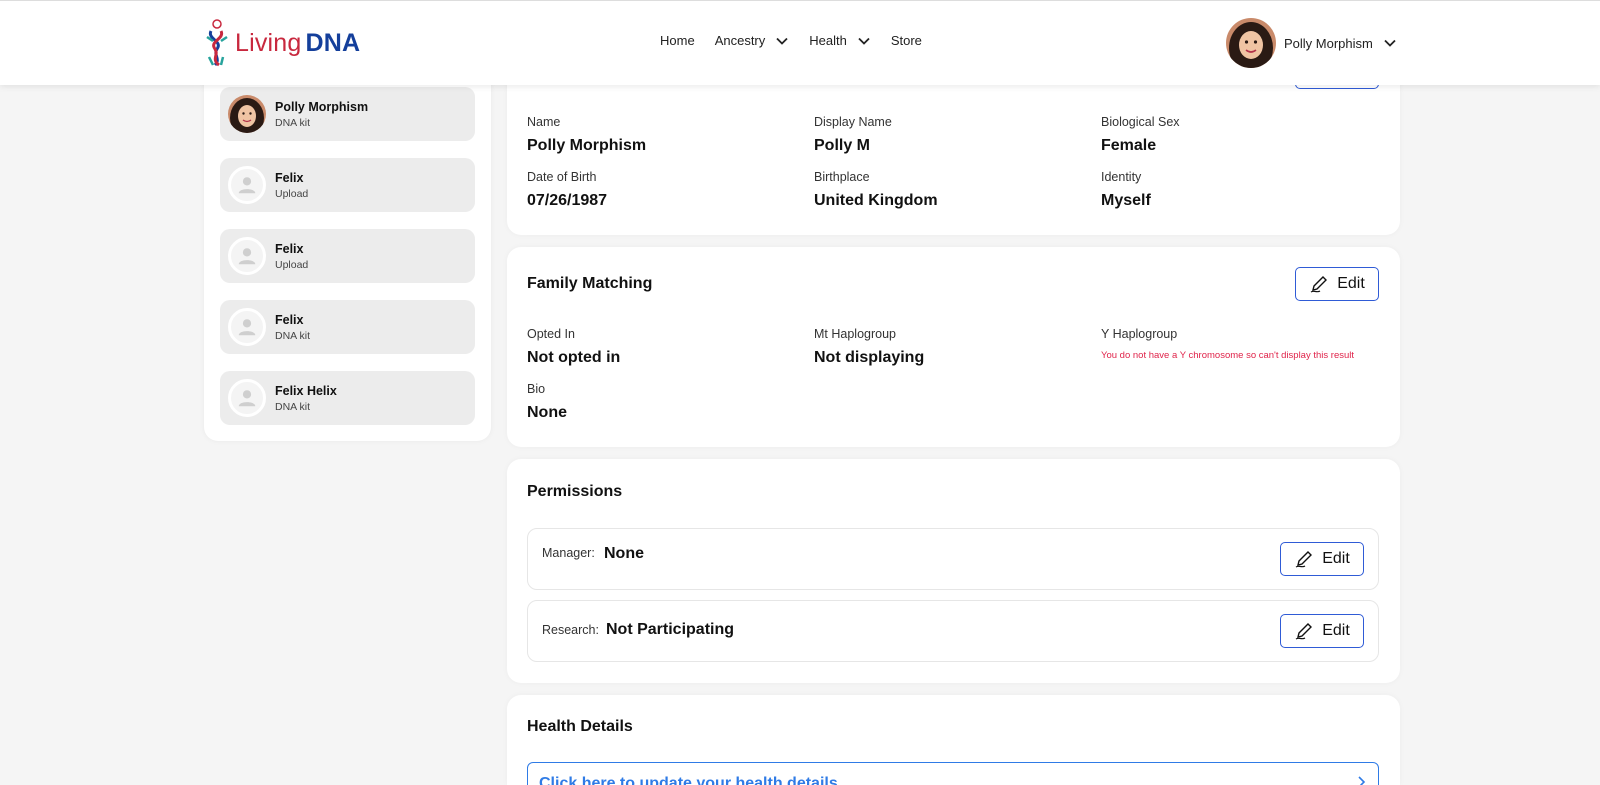 The image size is (1600, 785). I want to click on field-display-name: Display Name Polly M, so click(853, 134).